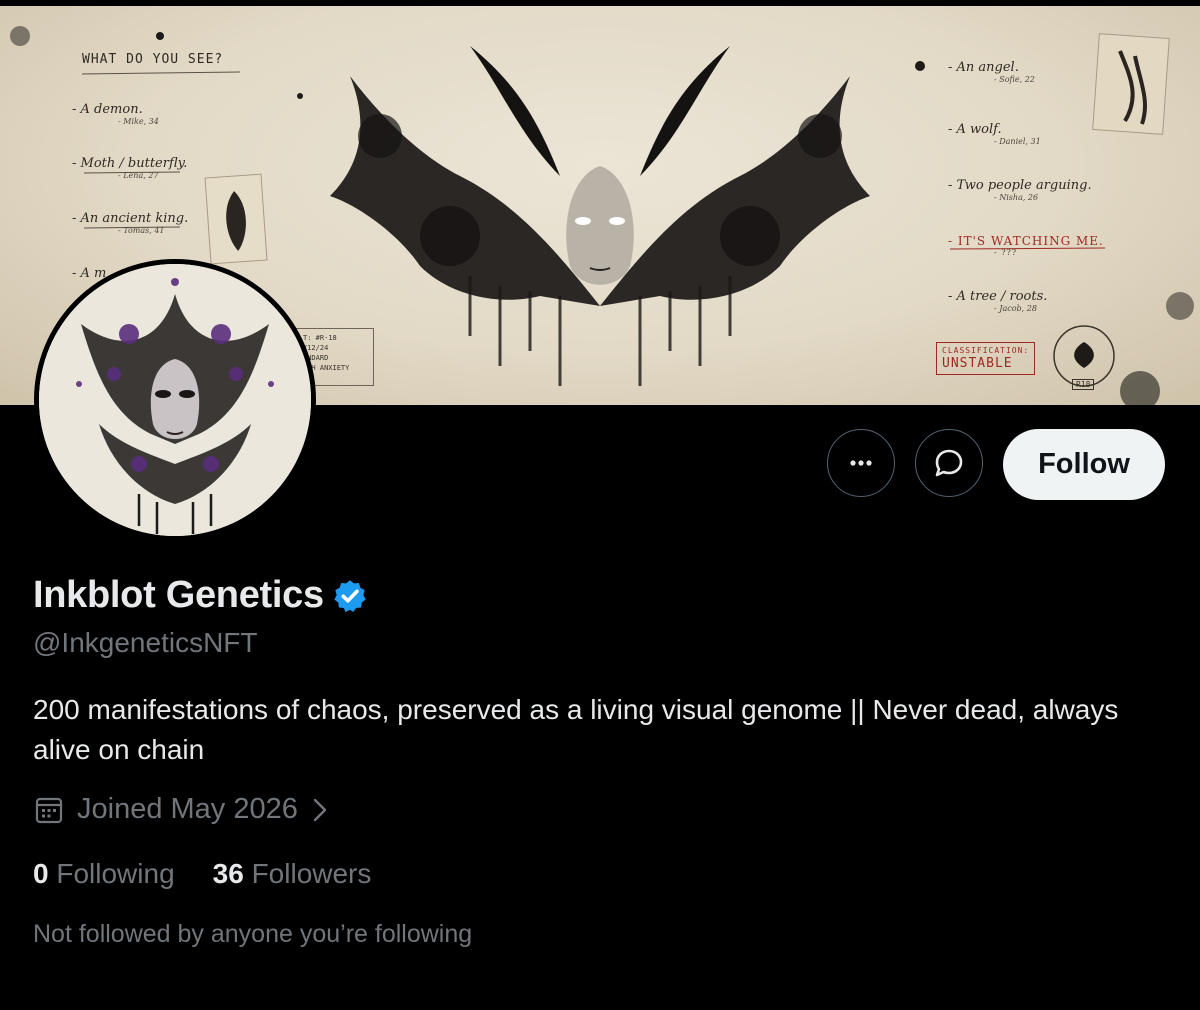  Describe the element at coordinates (202, 874) in the screenshot. I see `follow-stats: 0 Following 36 Followers` at that location.